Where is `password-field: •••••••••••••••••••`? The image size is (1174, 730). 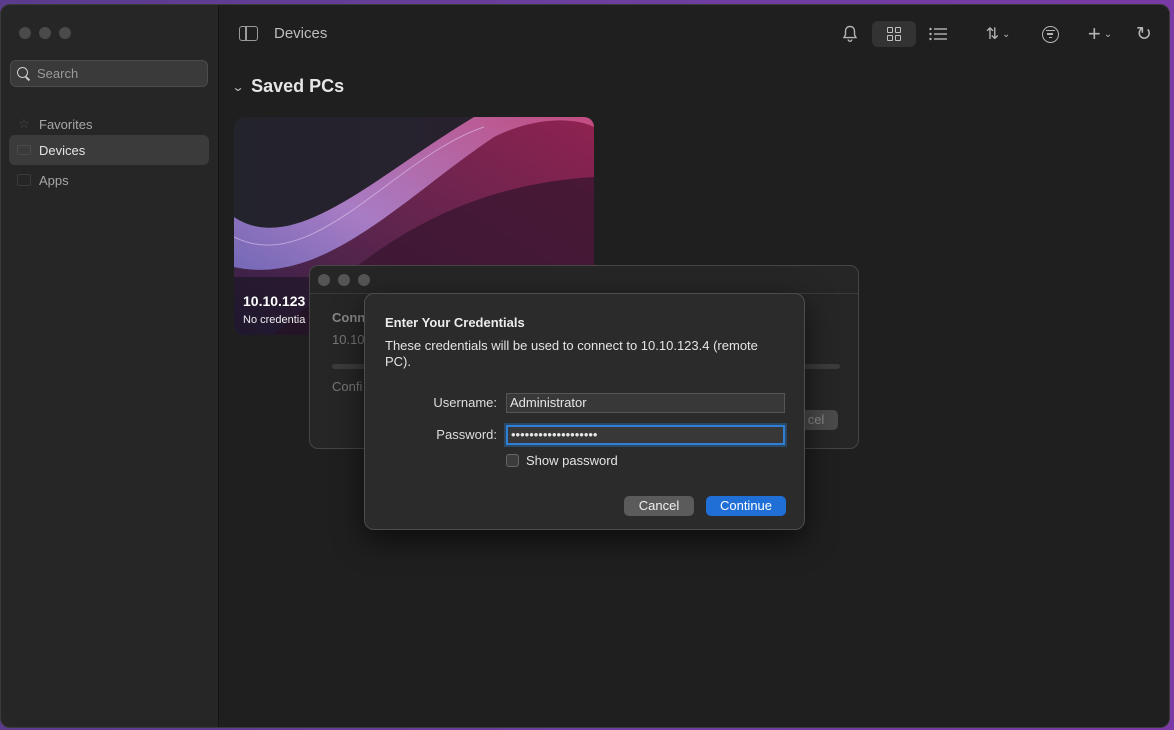 password-field: ••••••••••••••••••• is located at coordinates (645, 435).